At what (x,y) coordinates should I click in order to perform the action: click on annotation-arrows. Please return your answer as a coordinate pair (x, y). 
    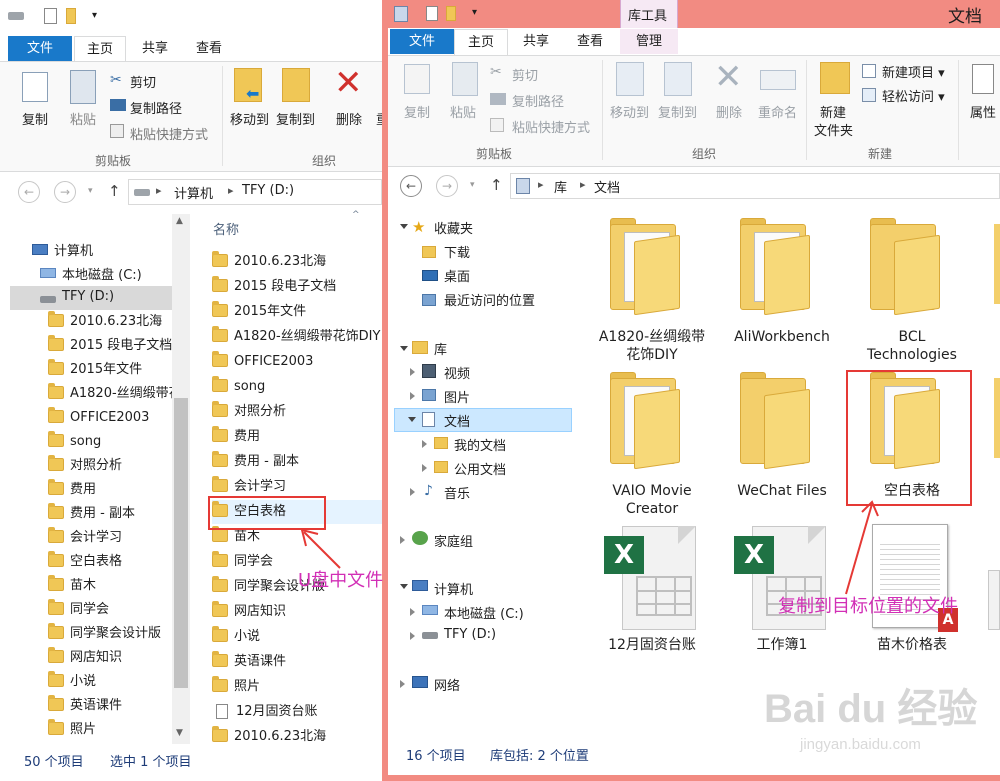
    Looking at the image, I should click on (589, 547).